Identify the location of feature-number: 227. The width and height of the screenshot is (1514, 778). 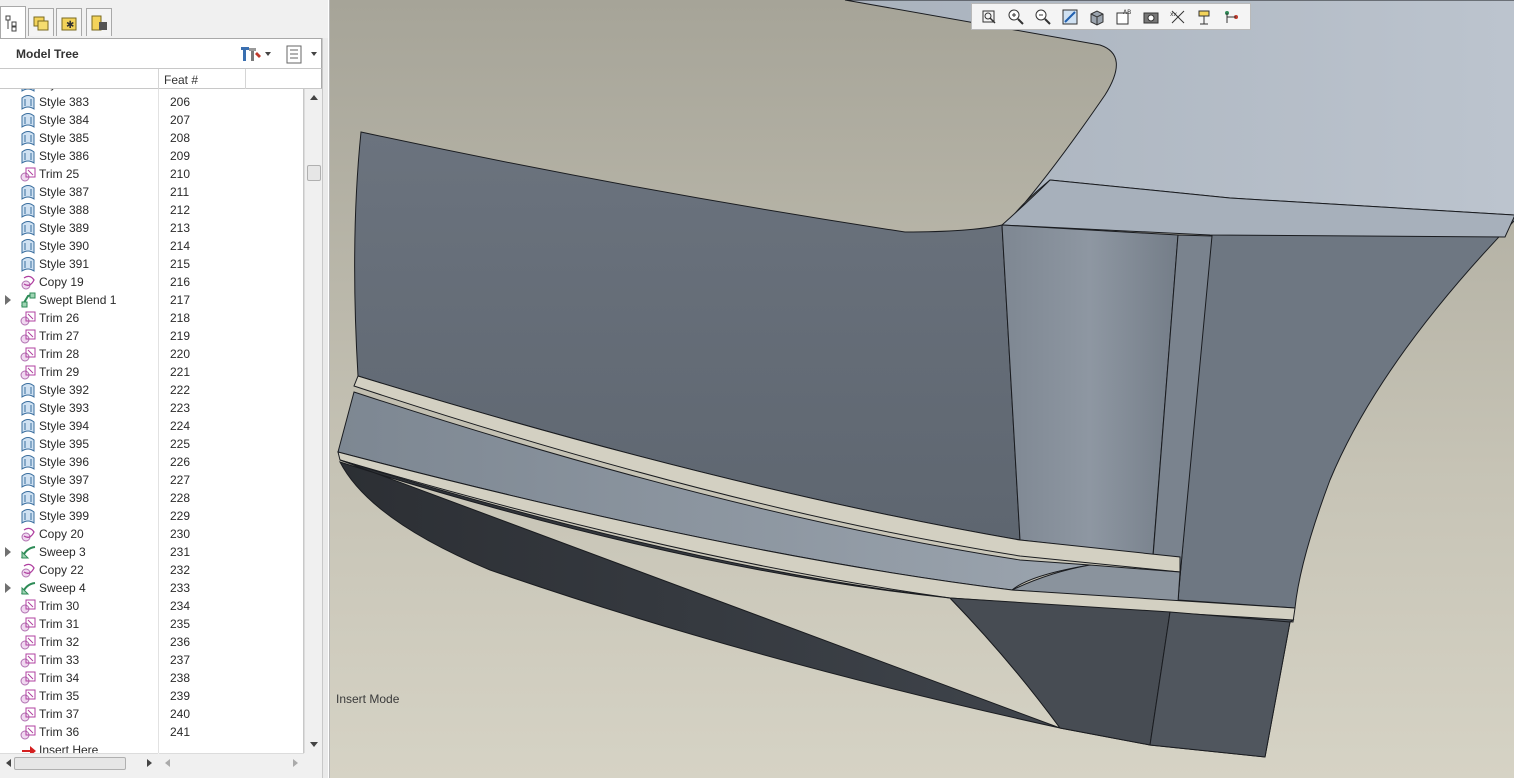
(180, 480).